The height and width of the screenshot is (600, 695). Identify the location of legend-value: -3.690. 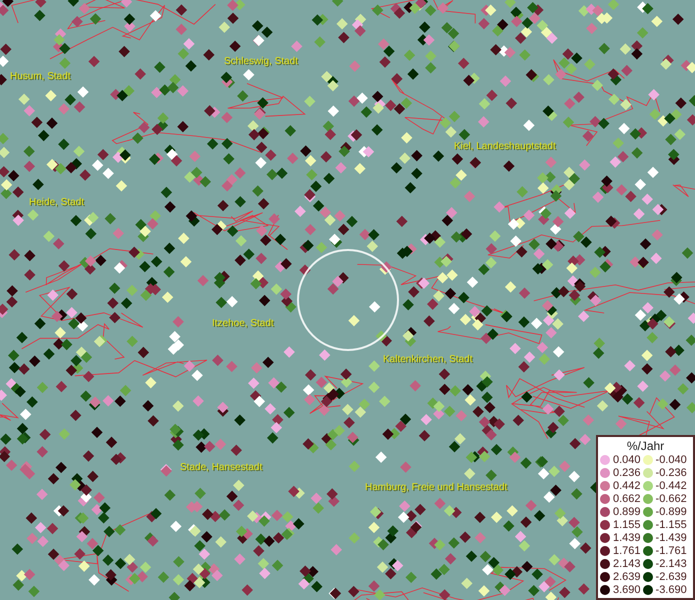
(671, 590).